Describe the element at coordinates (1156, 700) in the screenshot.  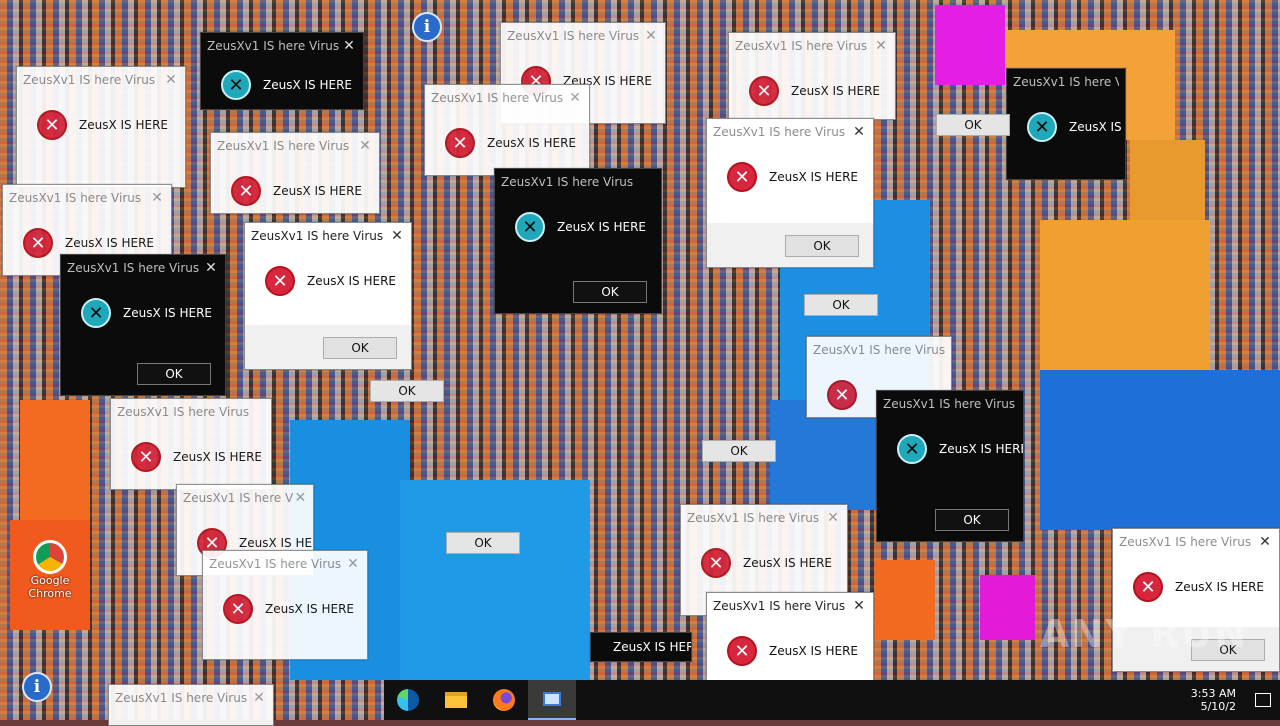
I see `clock: 3:53 AM 5/10/2` at that location.